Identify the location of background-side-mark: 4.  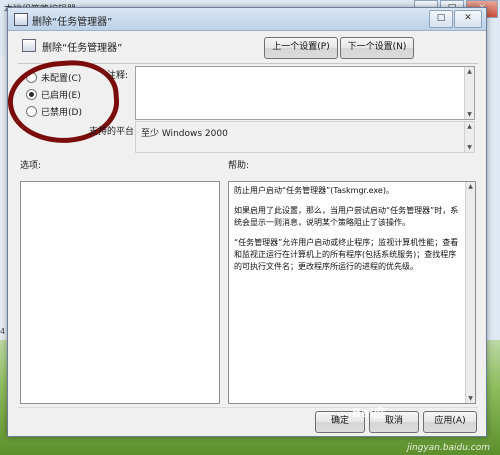
(3, 331).